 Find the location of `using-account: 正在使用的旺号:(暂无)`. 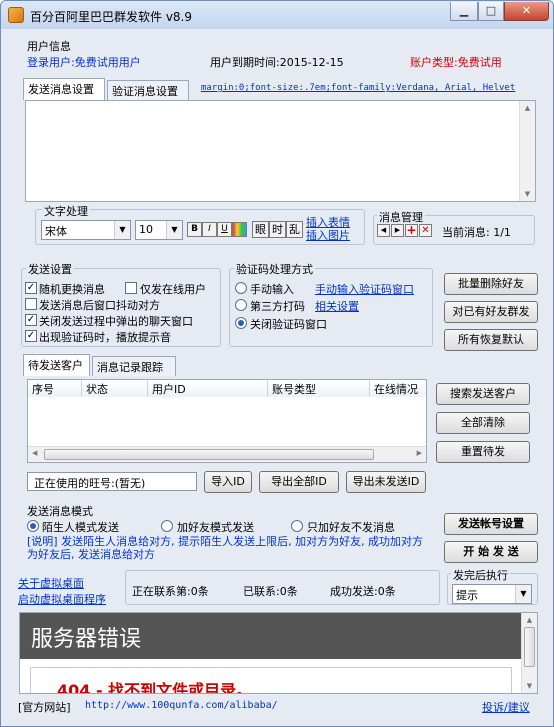

using-account: 正在使用的旺号:(暂无) is located at coordinates (112, 481).